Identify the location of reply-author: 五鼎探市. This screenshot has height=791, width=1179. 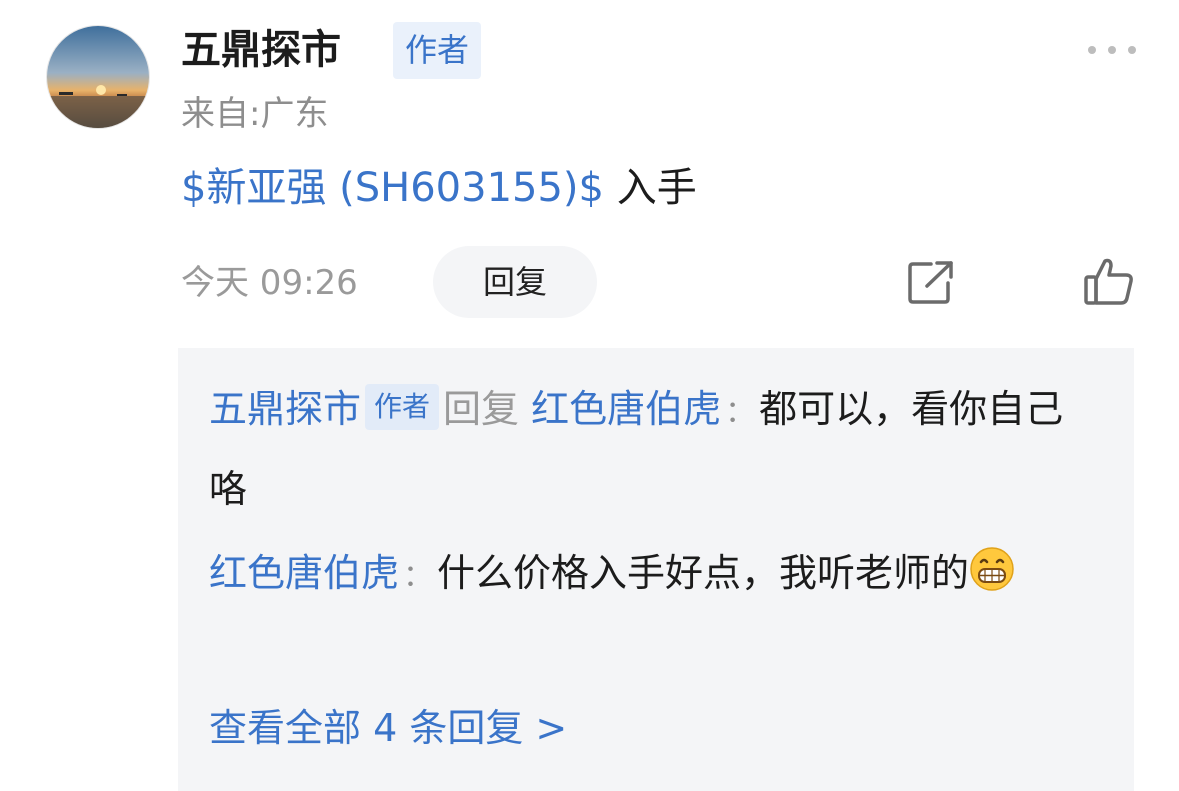
(285, 409).